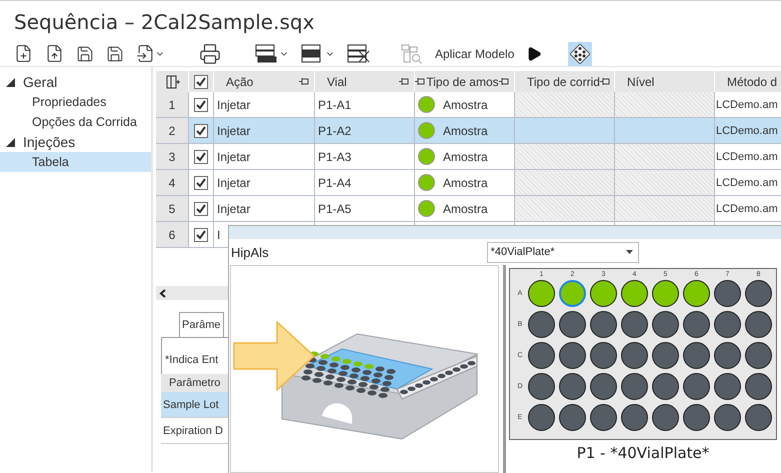  What do you see at coordinates (337, 81) in the screenshot?
I see `column-title: Vial` at bounding box center [337, 81].